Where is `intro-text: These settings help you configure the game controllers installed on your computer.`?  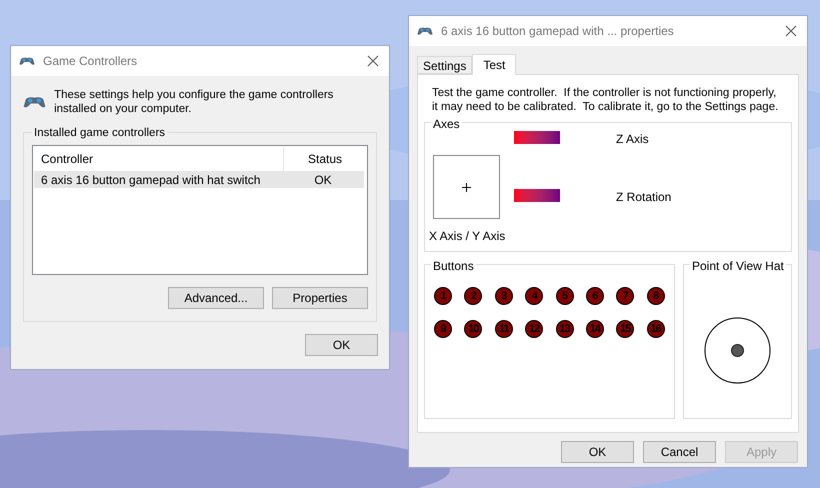 intro-text: These settings help you configure the game controllers installed on your computer. is located at coordinates (194, 102).